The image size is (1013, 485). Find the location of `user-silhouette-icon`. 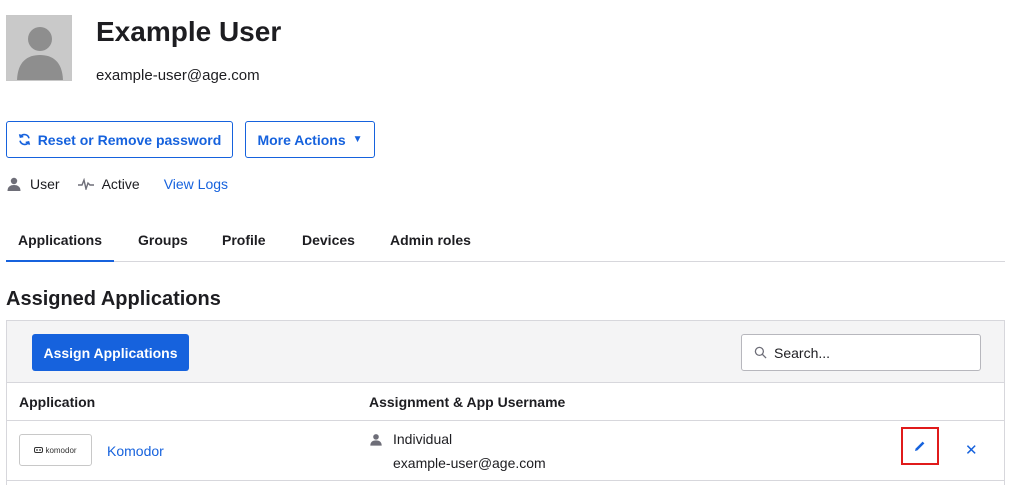

user-silhouette-icon is located at coordinates (39, 48).